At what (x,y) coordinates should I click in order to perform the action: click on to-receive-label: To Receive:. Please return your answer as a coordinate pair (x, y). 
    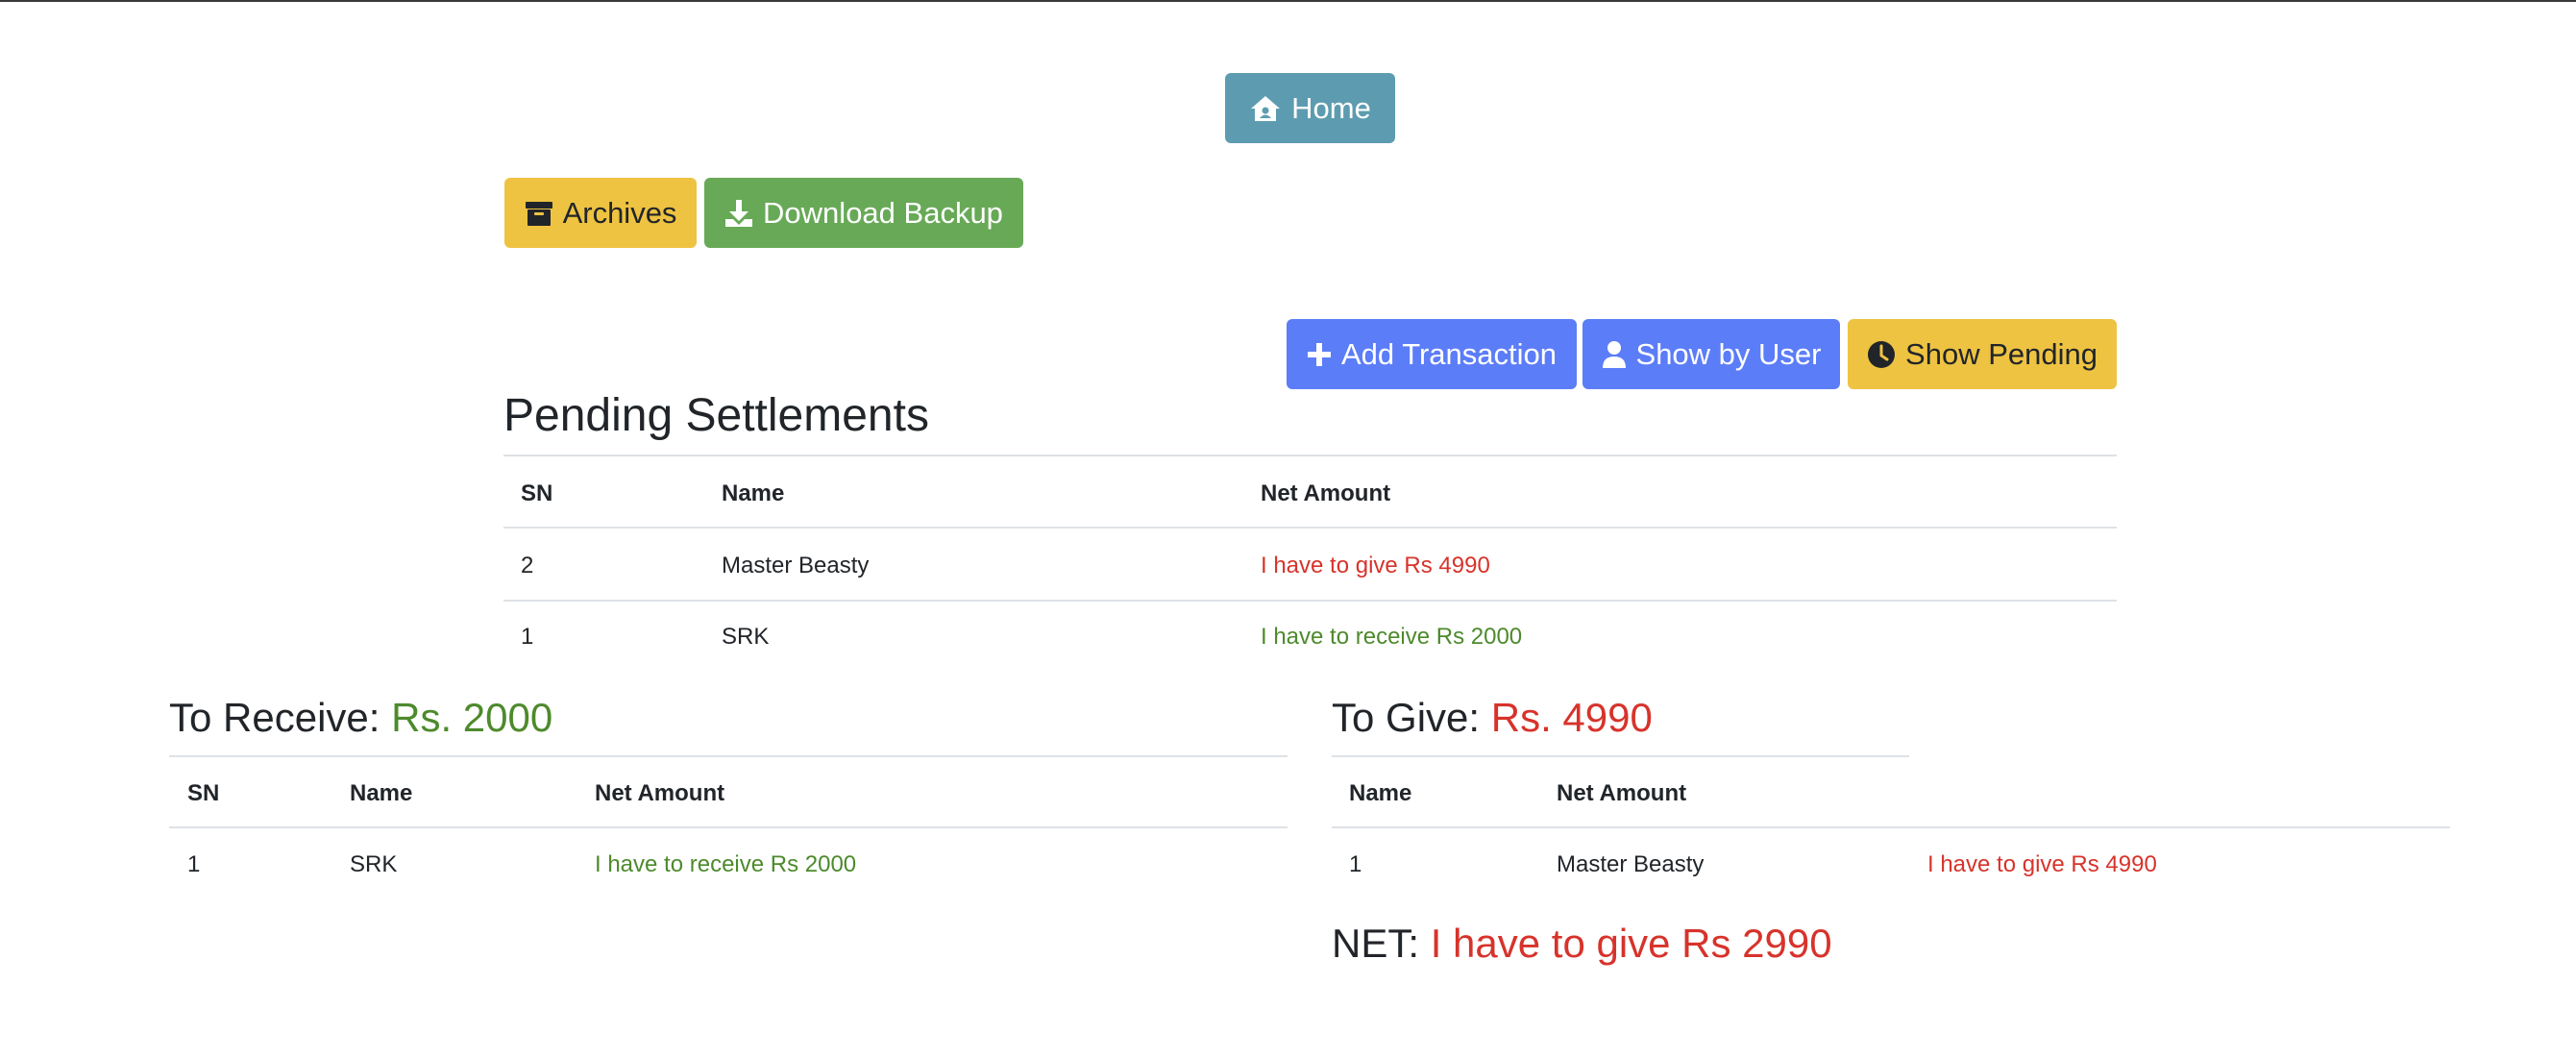
    Looking at the image, I should click on (274, 717).